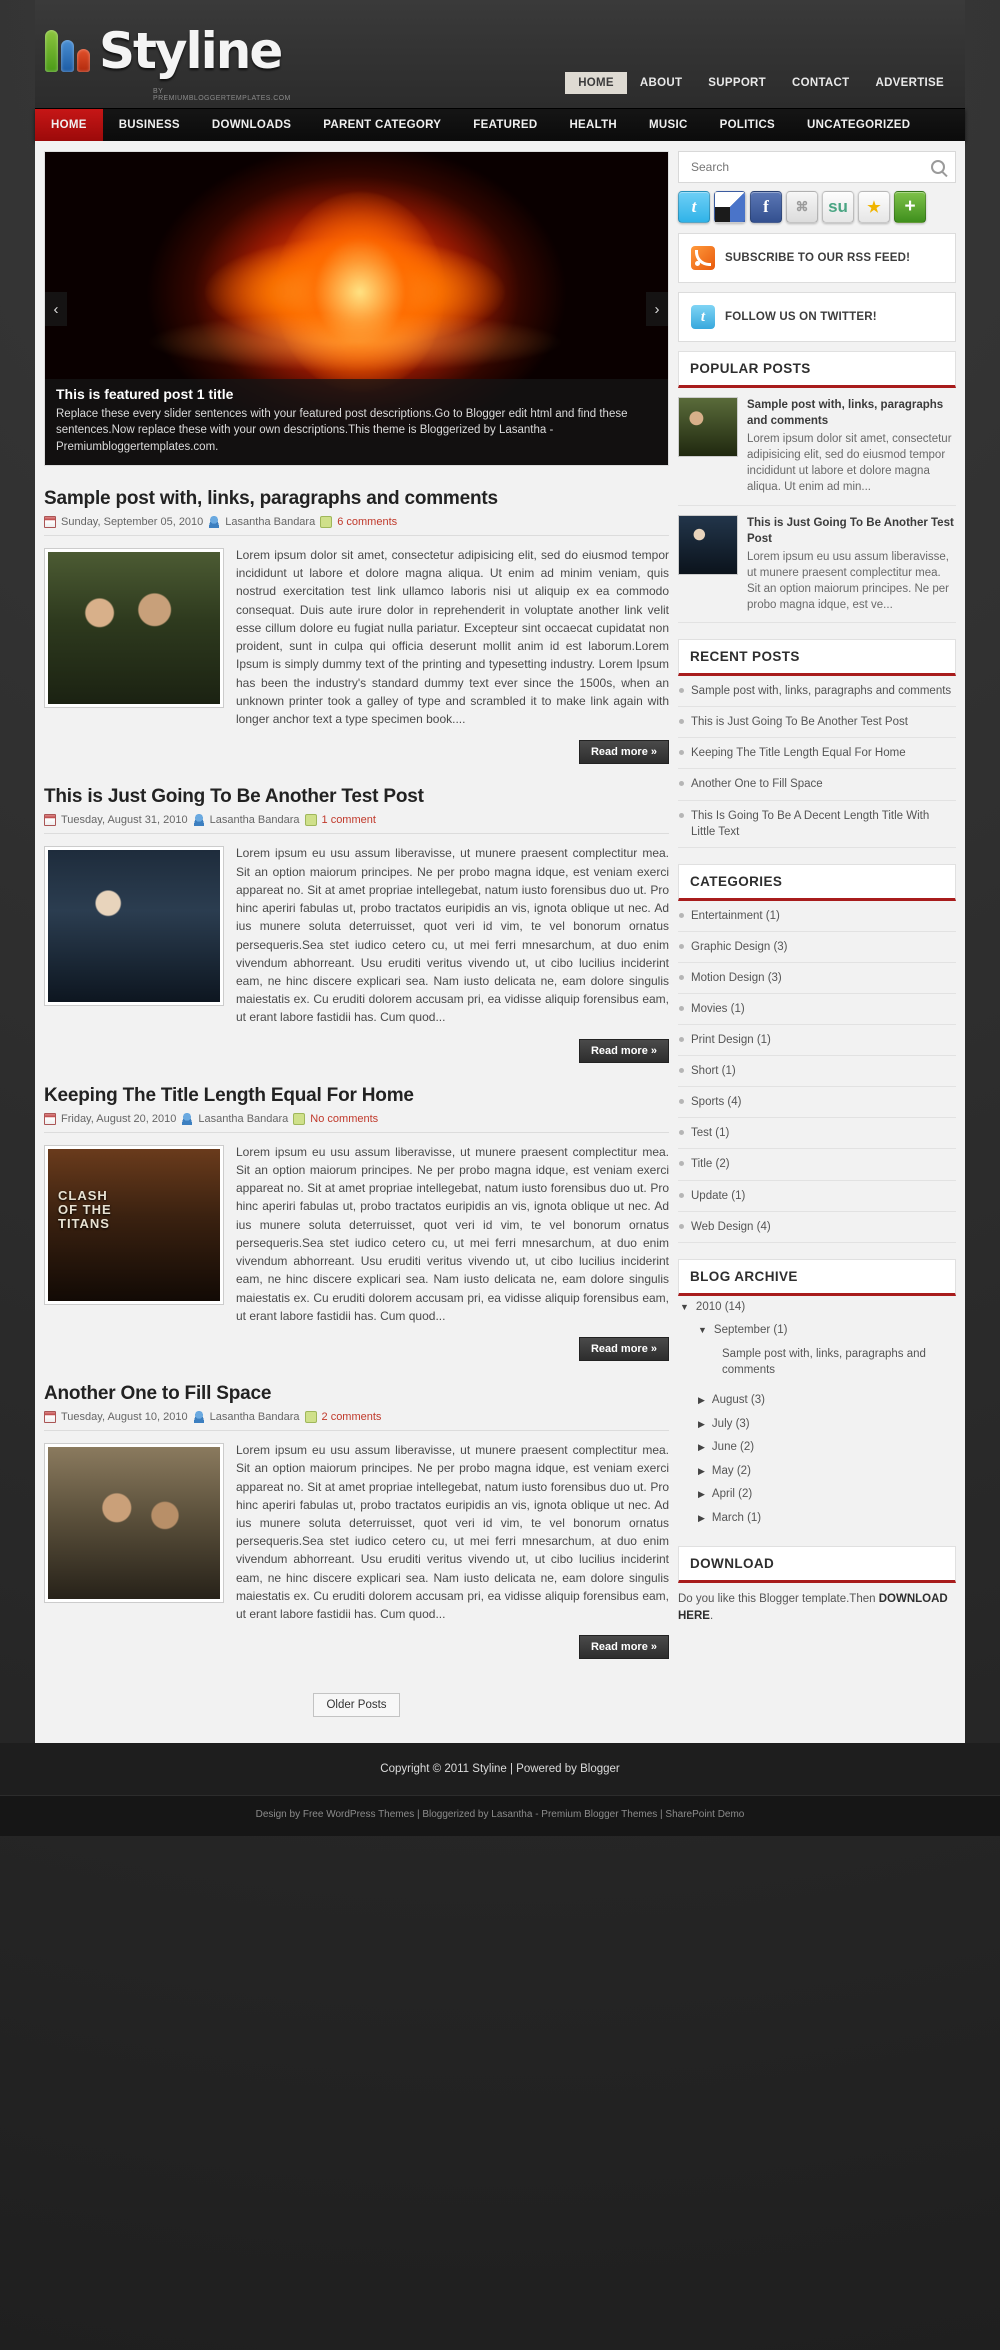 Image resolution: width=1000 pixels, height=2350 pixels. What do you see at coordinates (858, 125) in the screenshot?
I see `nav-uncategorized: UNCATEGORIZED` at bounding box center [858, 125].